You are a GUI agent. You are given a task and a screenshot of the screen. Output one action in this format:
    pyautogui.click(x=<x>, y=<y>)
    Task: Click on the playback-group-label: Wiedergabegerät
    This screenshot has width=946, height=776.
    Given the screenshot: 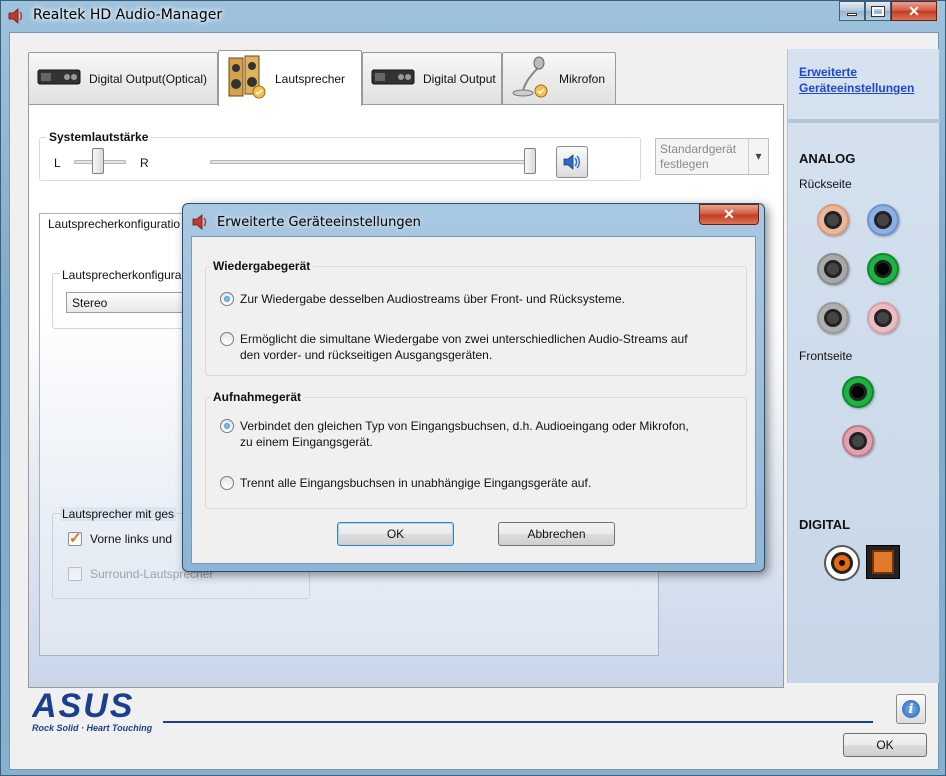 What is the action you would take?
    pyautogui.click(x=262, y=266)
    